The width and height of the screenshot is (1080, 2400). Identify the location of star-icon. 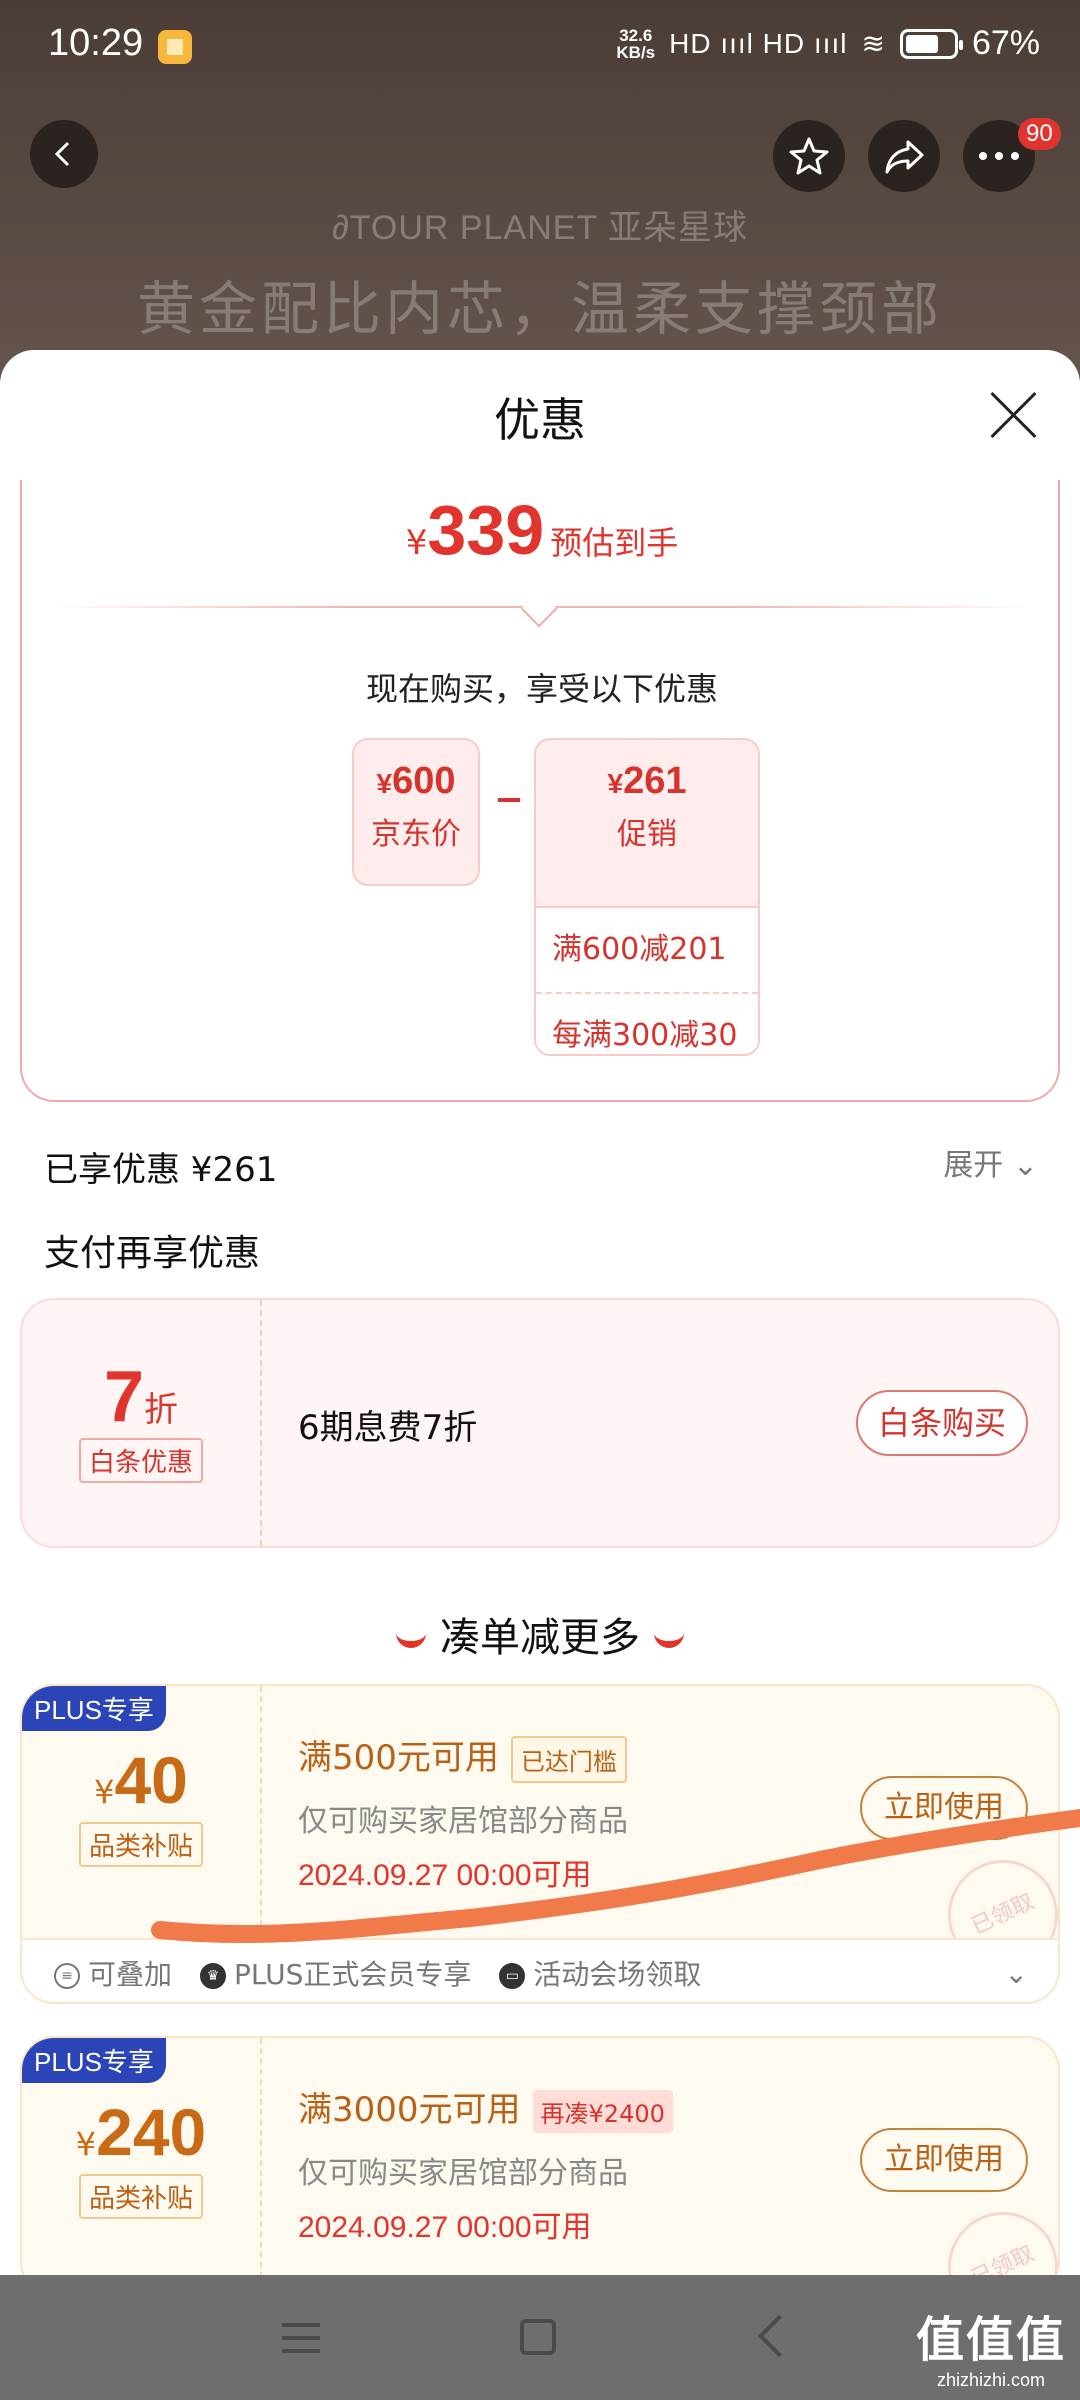
(809, 156).